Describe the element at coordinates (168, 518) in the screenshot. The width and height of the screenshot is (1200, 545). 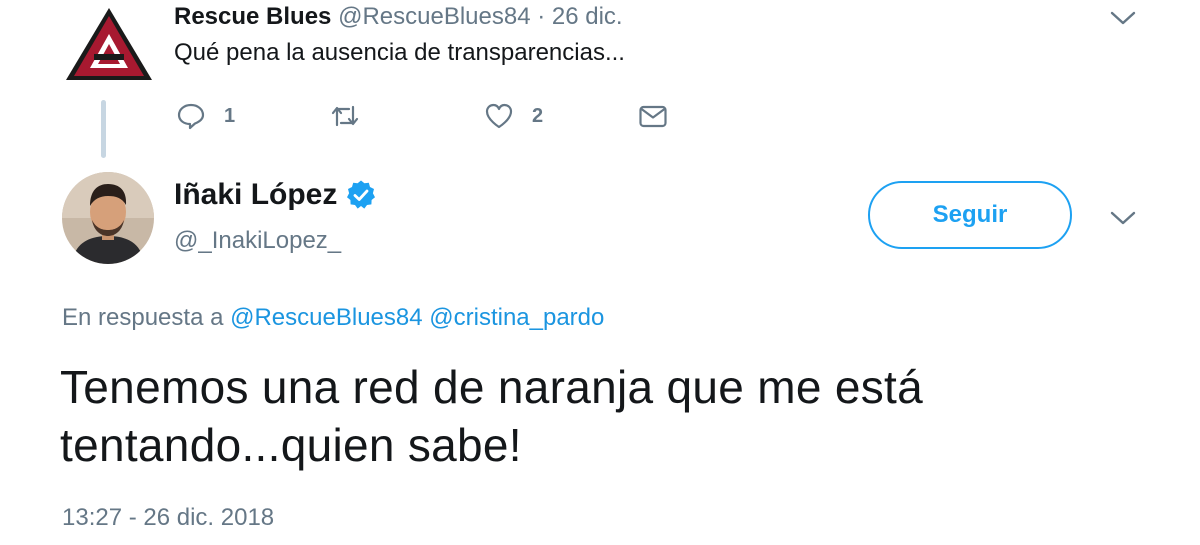
I see `tweet-timestamp: 13:27 - 26 dic. 2018` at that location.